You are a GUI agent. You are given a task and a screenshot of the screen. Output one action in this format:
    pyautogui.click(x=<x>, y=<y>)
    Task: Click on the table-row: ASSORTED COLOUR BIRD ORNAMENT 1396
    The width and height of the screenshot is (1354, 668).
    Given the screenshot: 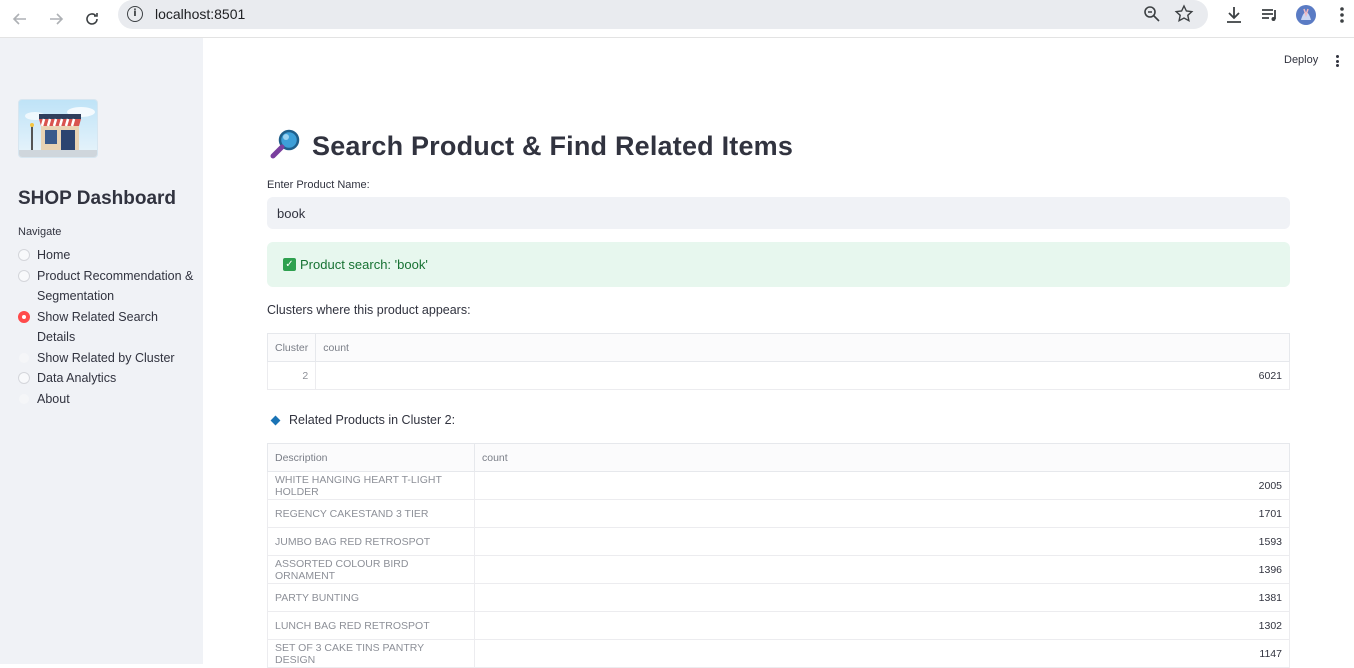 What is the action you would take?
    pyautogui.click(x=778, y=569)
    